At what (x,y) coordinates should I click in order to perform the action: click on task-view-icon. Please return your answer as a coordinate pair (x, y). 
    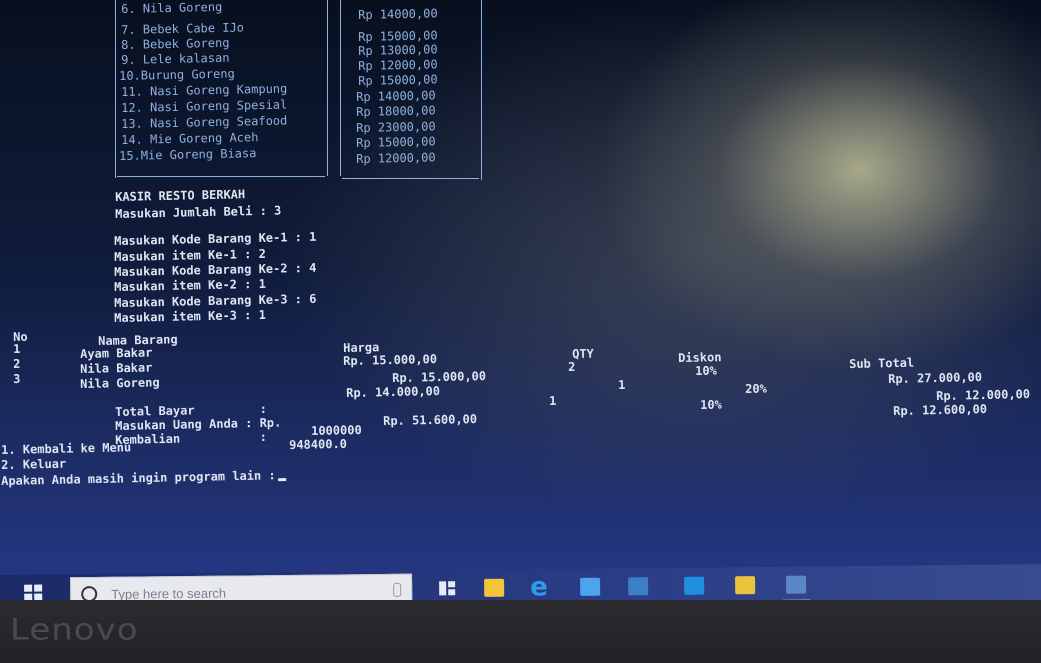
    Looking at the image, I should click on (447, 588).